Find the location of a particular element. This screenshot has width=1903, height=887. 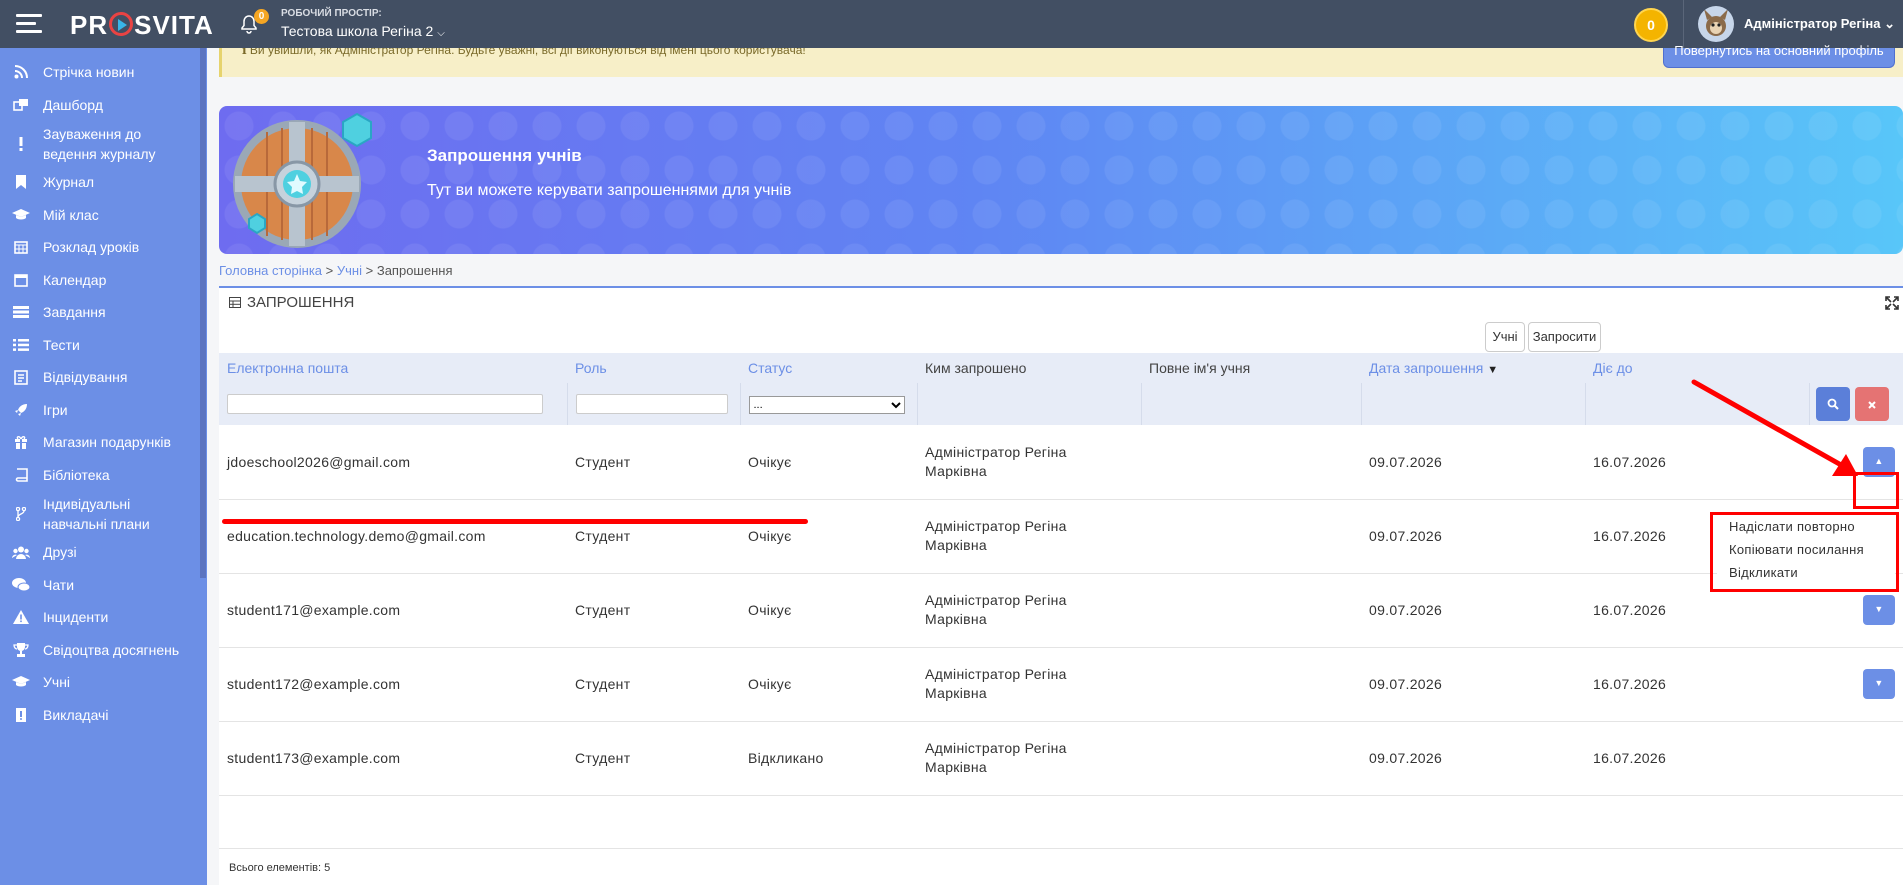

branch-icon is located at coordinates (21, 514).